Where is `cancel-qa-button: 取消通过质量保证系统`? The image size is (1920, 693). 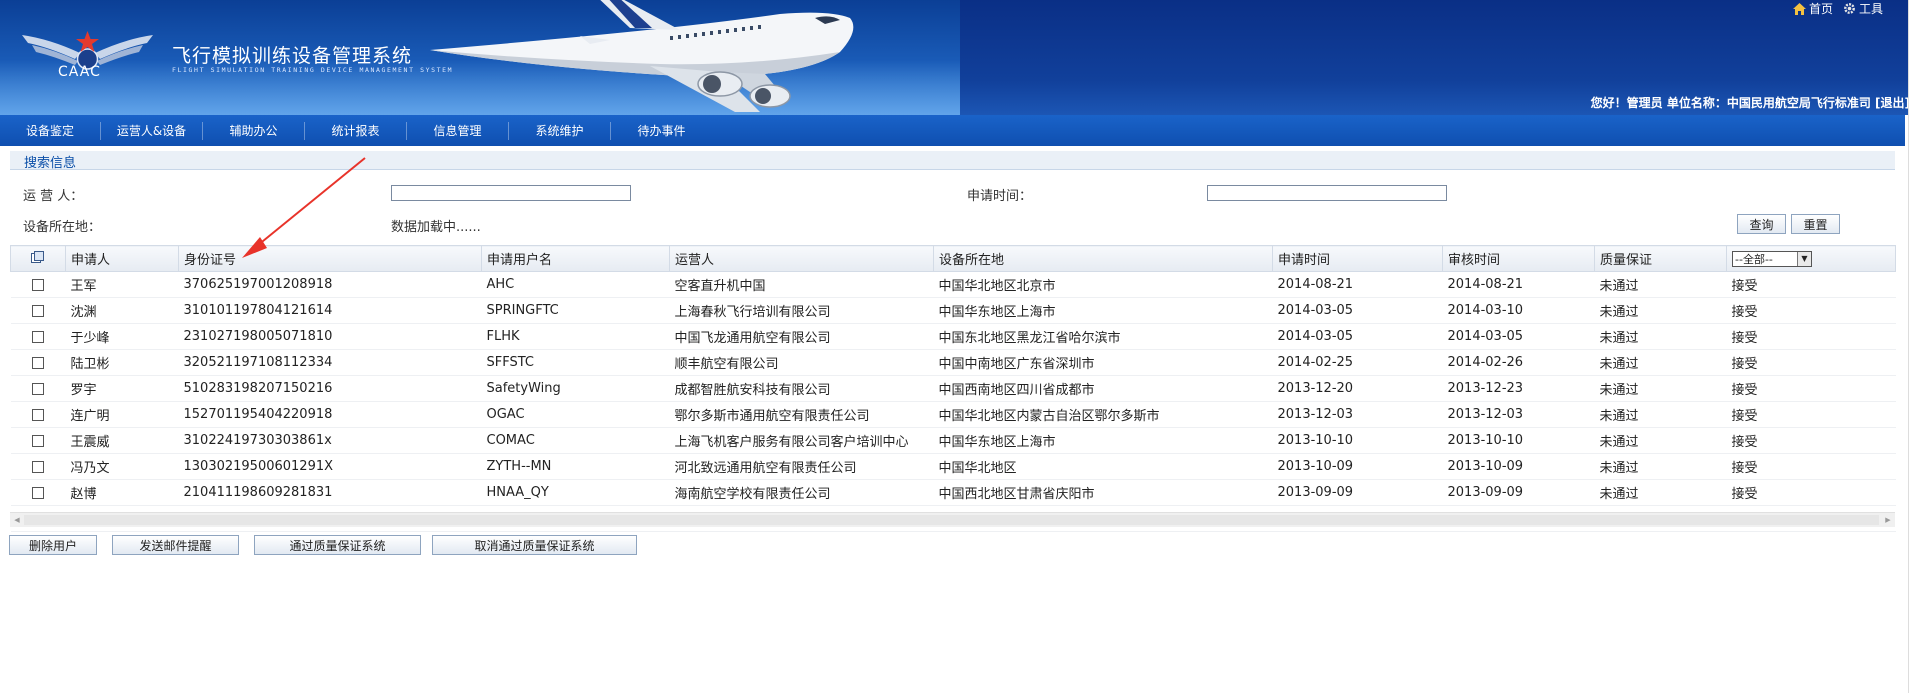
cancel-qa-button: 取消通过质量保证系统 is located at coordinates (534, 545).